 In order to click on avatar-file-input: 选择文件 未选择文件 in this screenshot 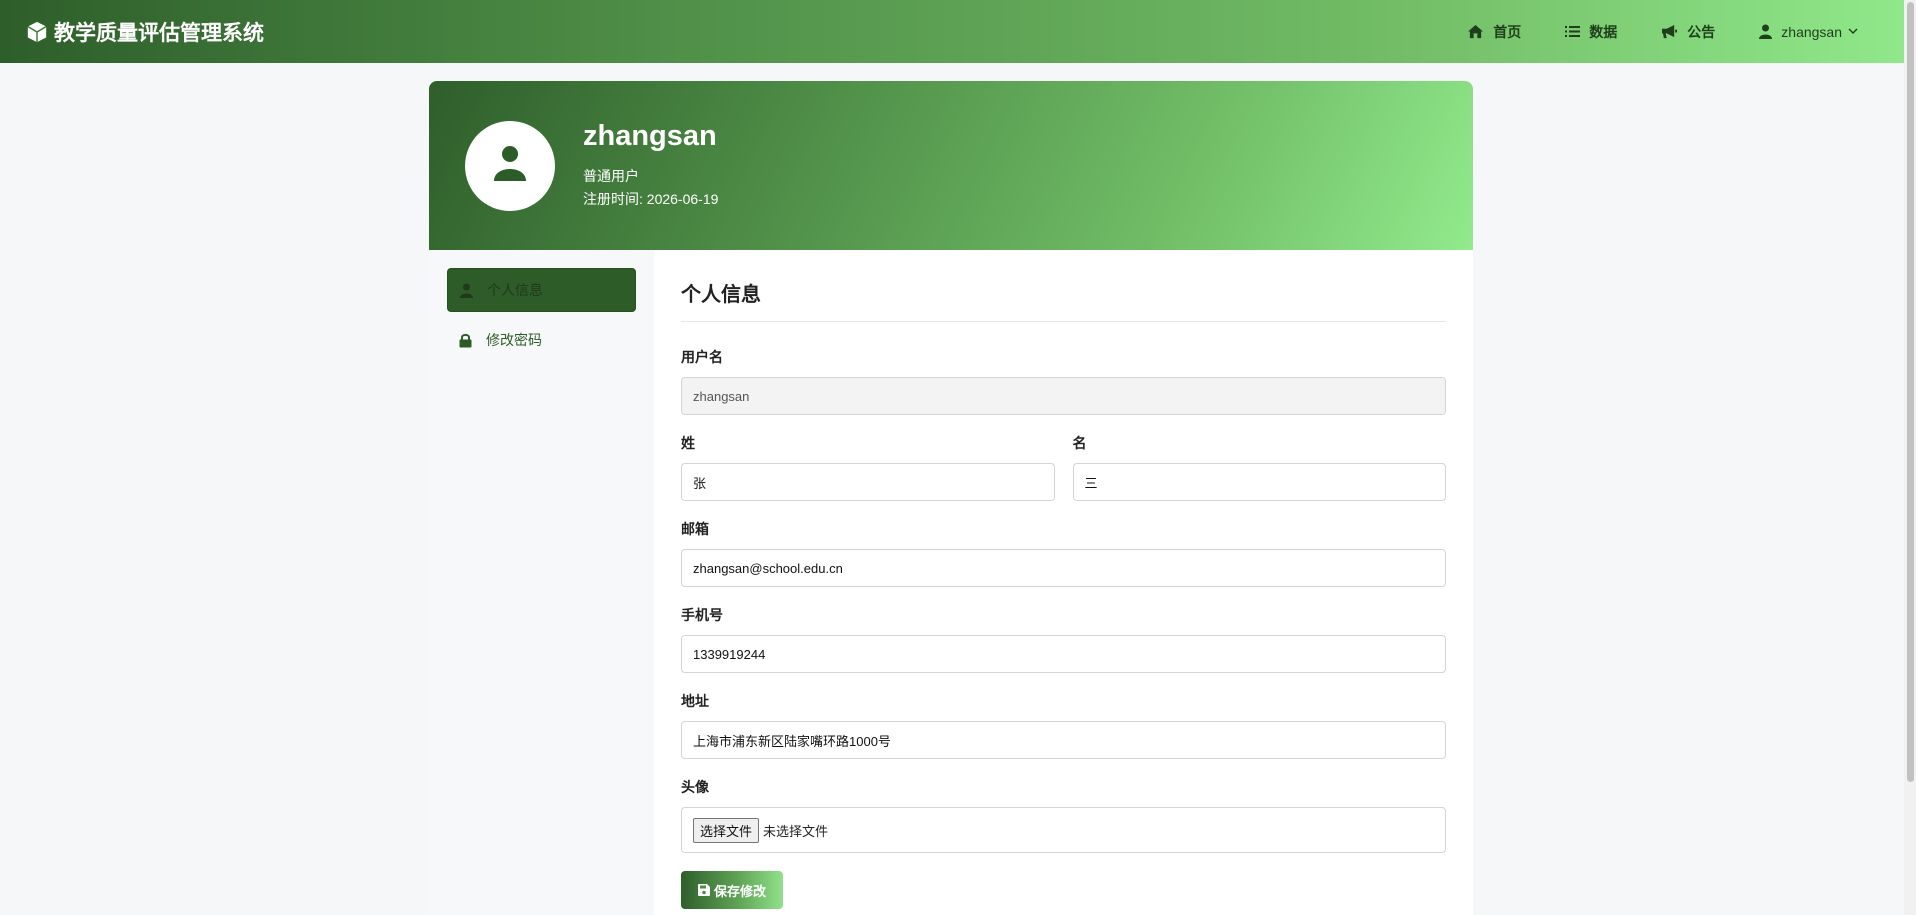, I will do `click(1063, 830)`.